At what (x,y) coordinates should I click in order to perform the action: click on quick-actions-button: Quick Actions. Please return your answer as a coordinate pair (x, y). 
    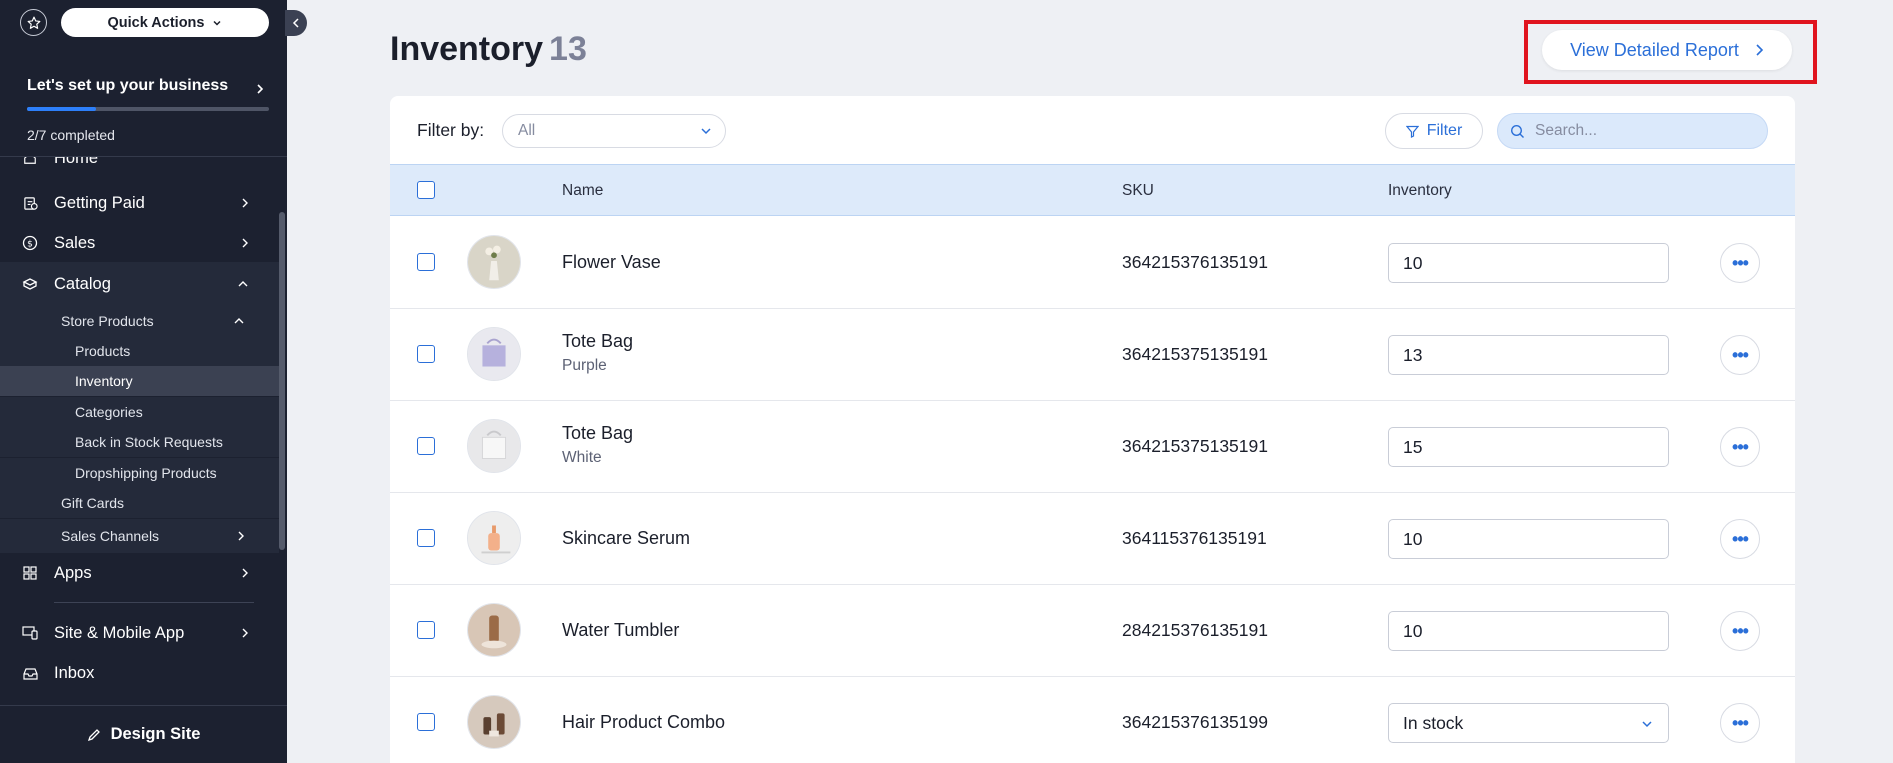
    Looking at the image, I should click on (165, 22).